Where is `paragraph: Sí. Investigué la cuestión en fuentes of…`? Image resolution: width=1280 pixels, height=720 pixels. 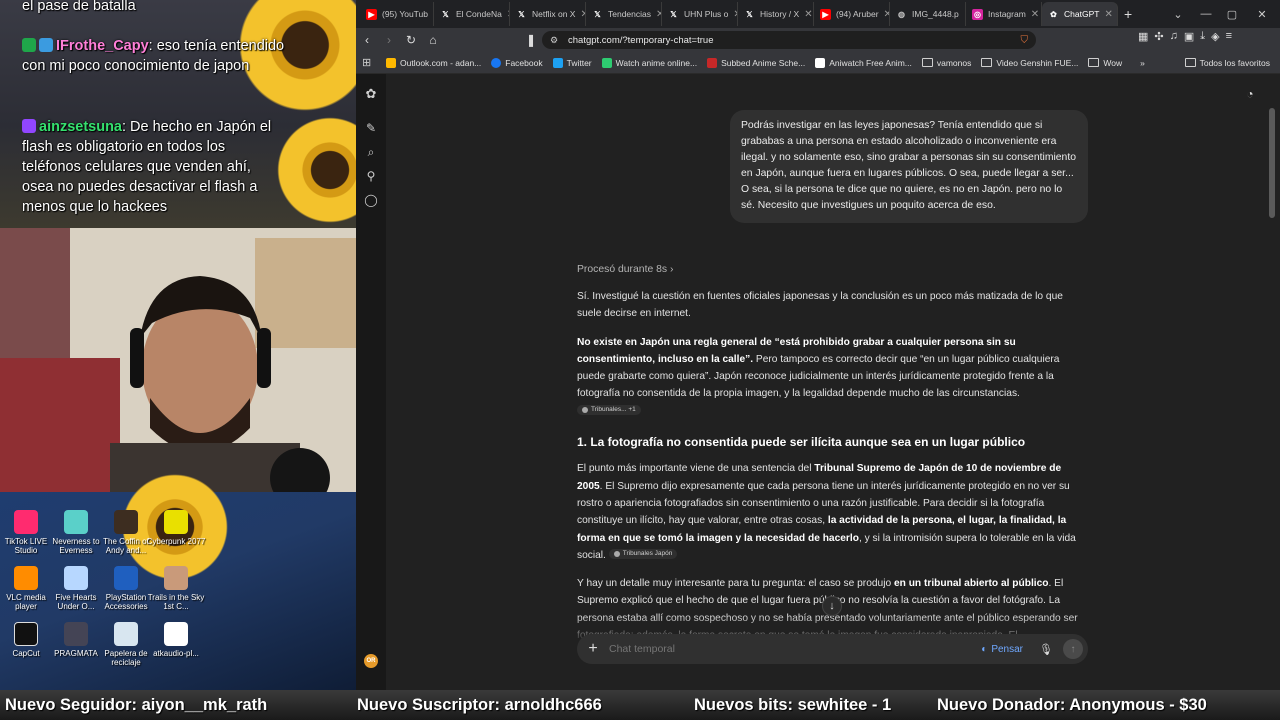 paragraph: Sí. Investigué la cuestión en fuentes of… is located at coordinates (820, 305).